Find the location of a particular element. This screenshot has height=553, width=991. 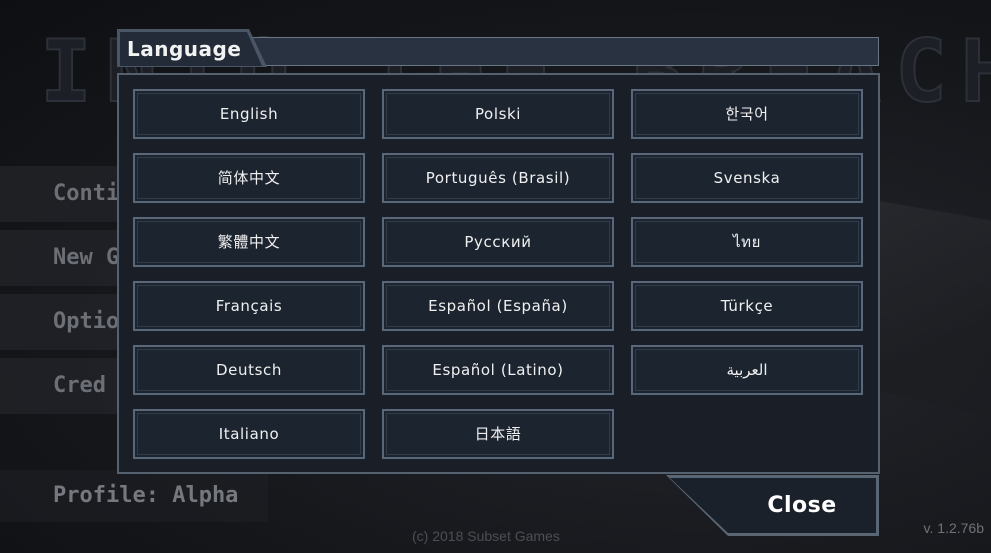

language-button-portuguese-brasil: Português (Brasil) is located at coordinates (498, 178).